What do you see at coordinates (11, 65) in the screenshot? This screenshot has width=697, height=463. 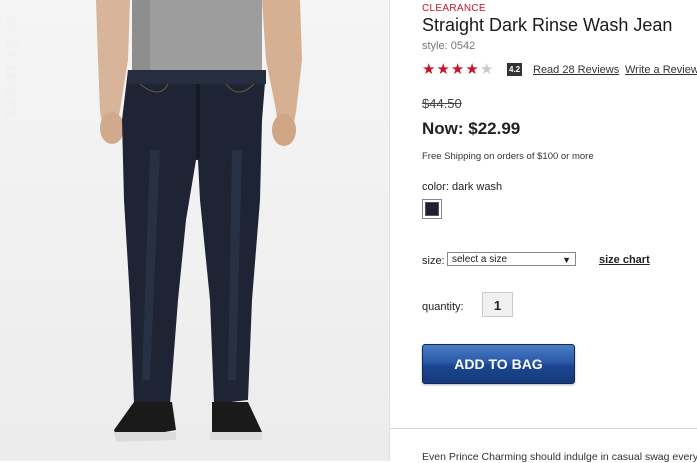 I see `watermark-text: Ladies.ep.ua` at bounding box center [11, 65].